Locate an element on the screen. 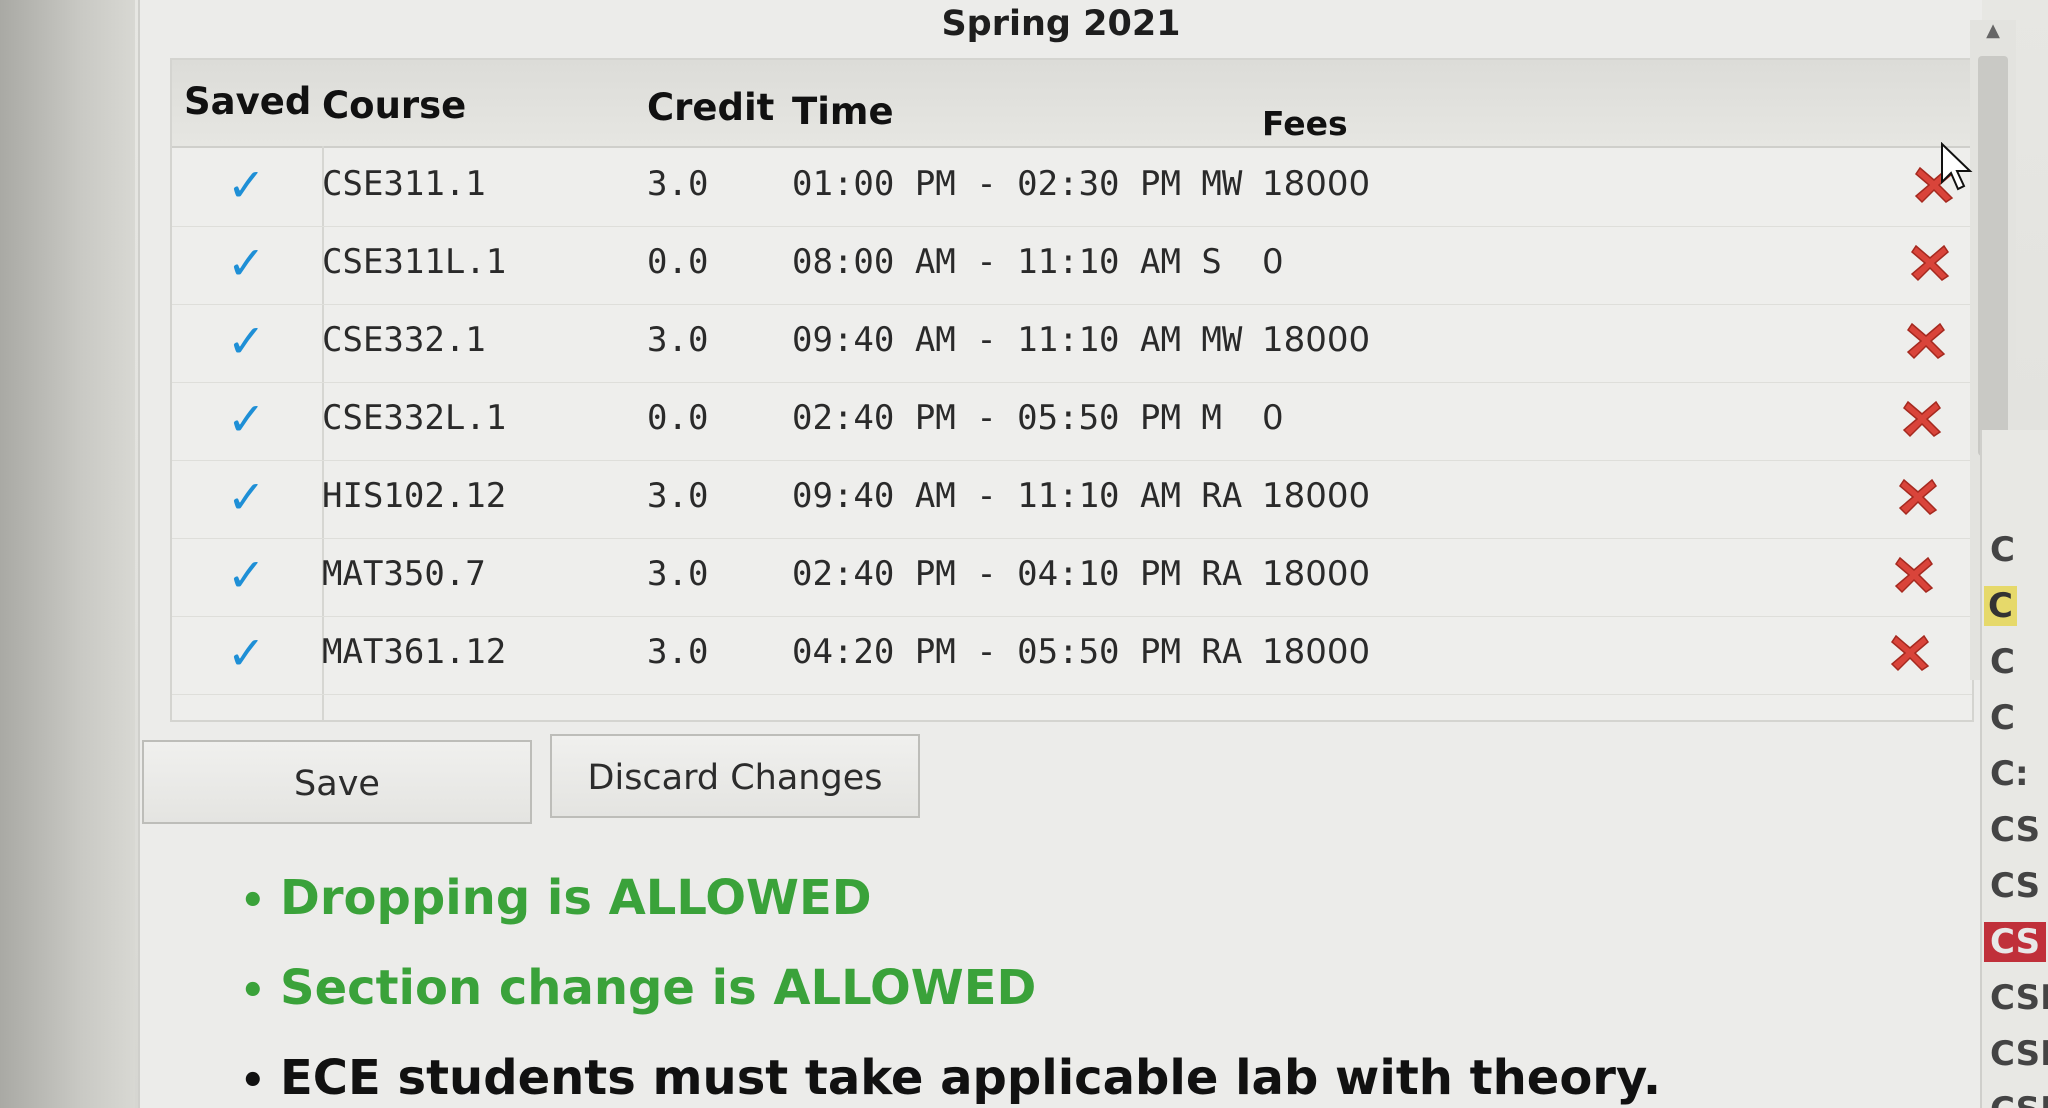 The height and width of the screenshot is (1108, 2048). note-item: • Dropping is ALLOWED is located at coordinates (556, 898).